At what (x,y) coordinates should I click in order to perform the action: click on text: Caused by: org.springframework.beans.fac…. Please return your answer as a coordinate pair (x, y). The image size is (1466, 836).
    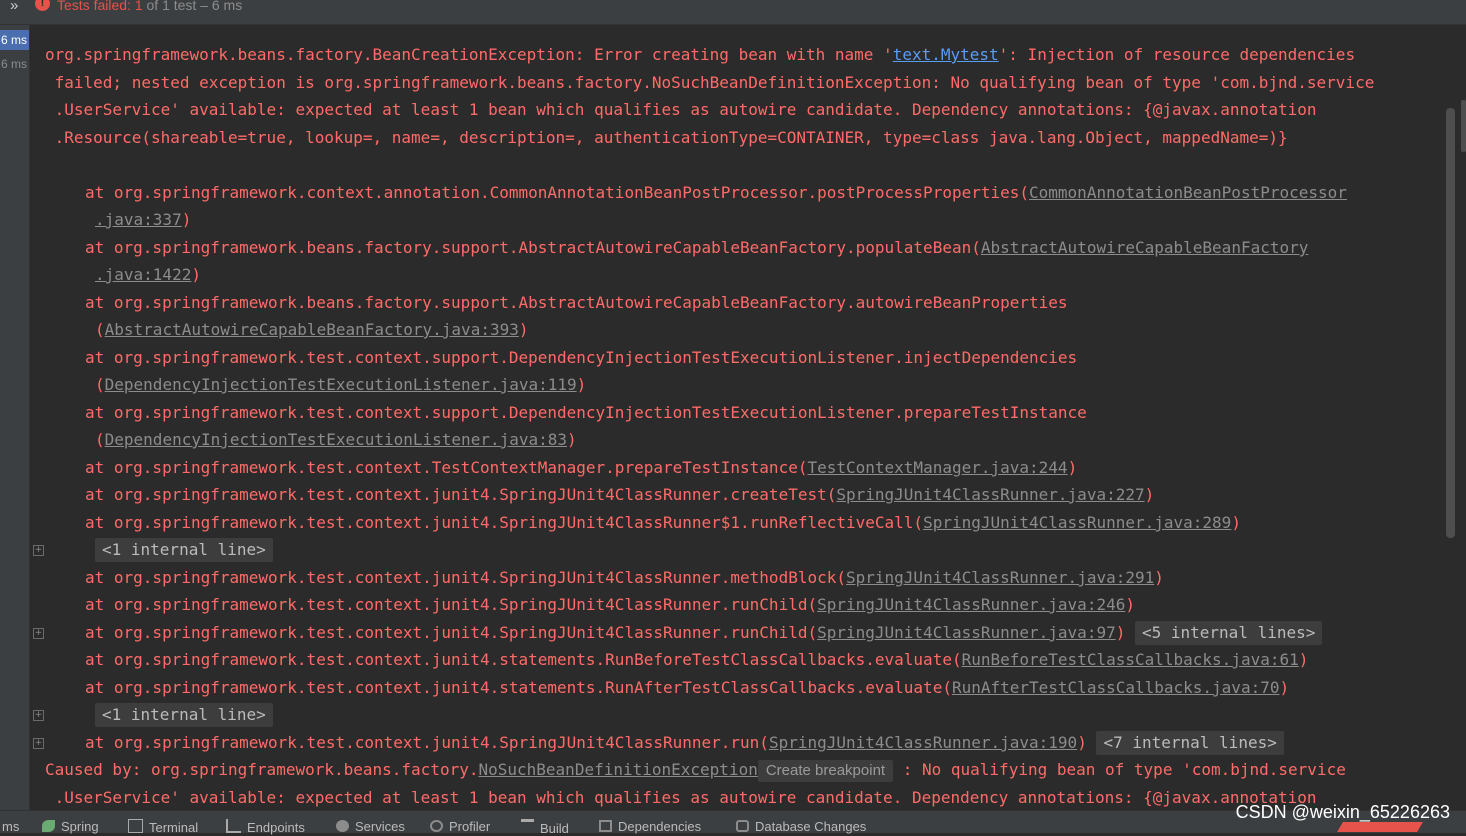
    Looking at the image, I should click on (262, 769).